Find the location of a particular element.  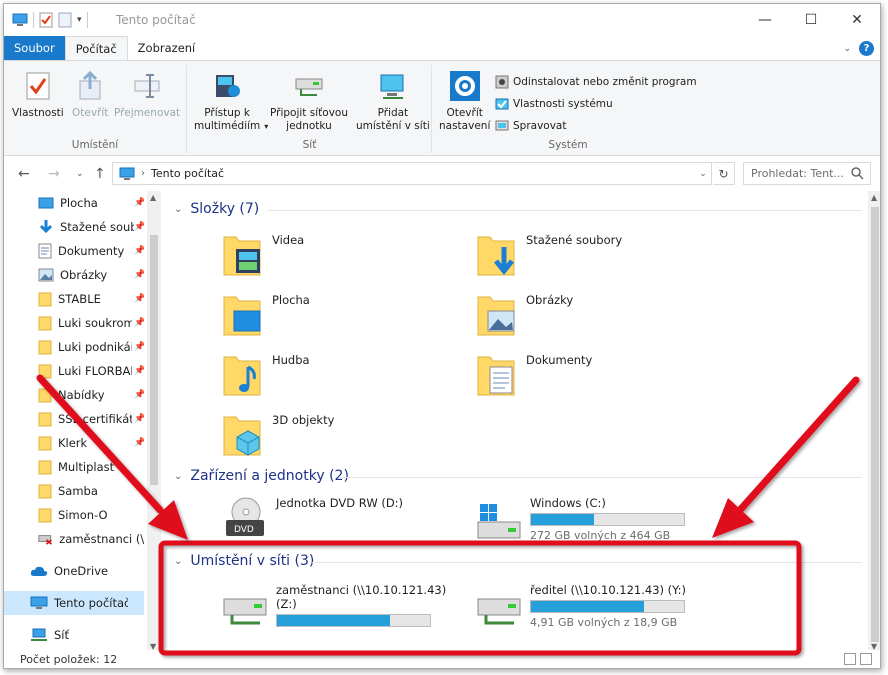

group-location: Vlastnosti Otevřít Přejmenovat Umístění is located at coordinates (95, 109).